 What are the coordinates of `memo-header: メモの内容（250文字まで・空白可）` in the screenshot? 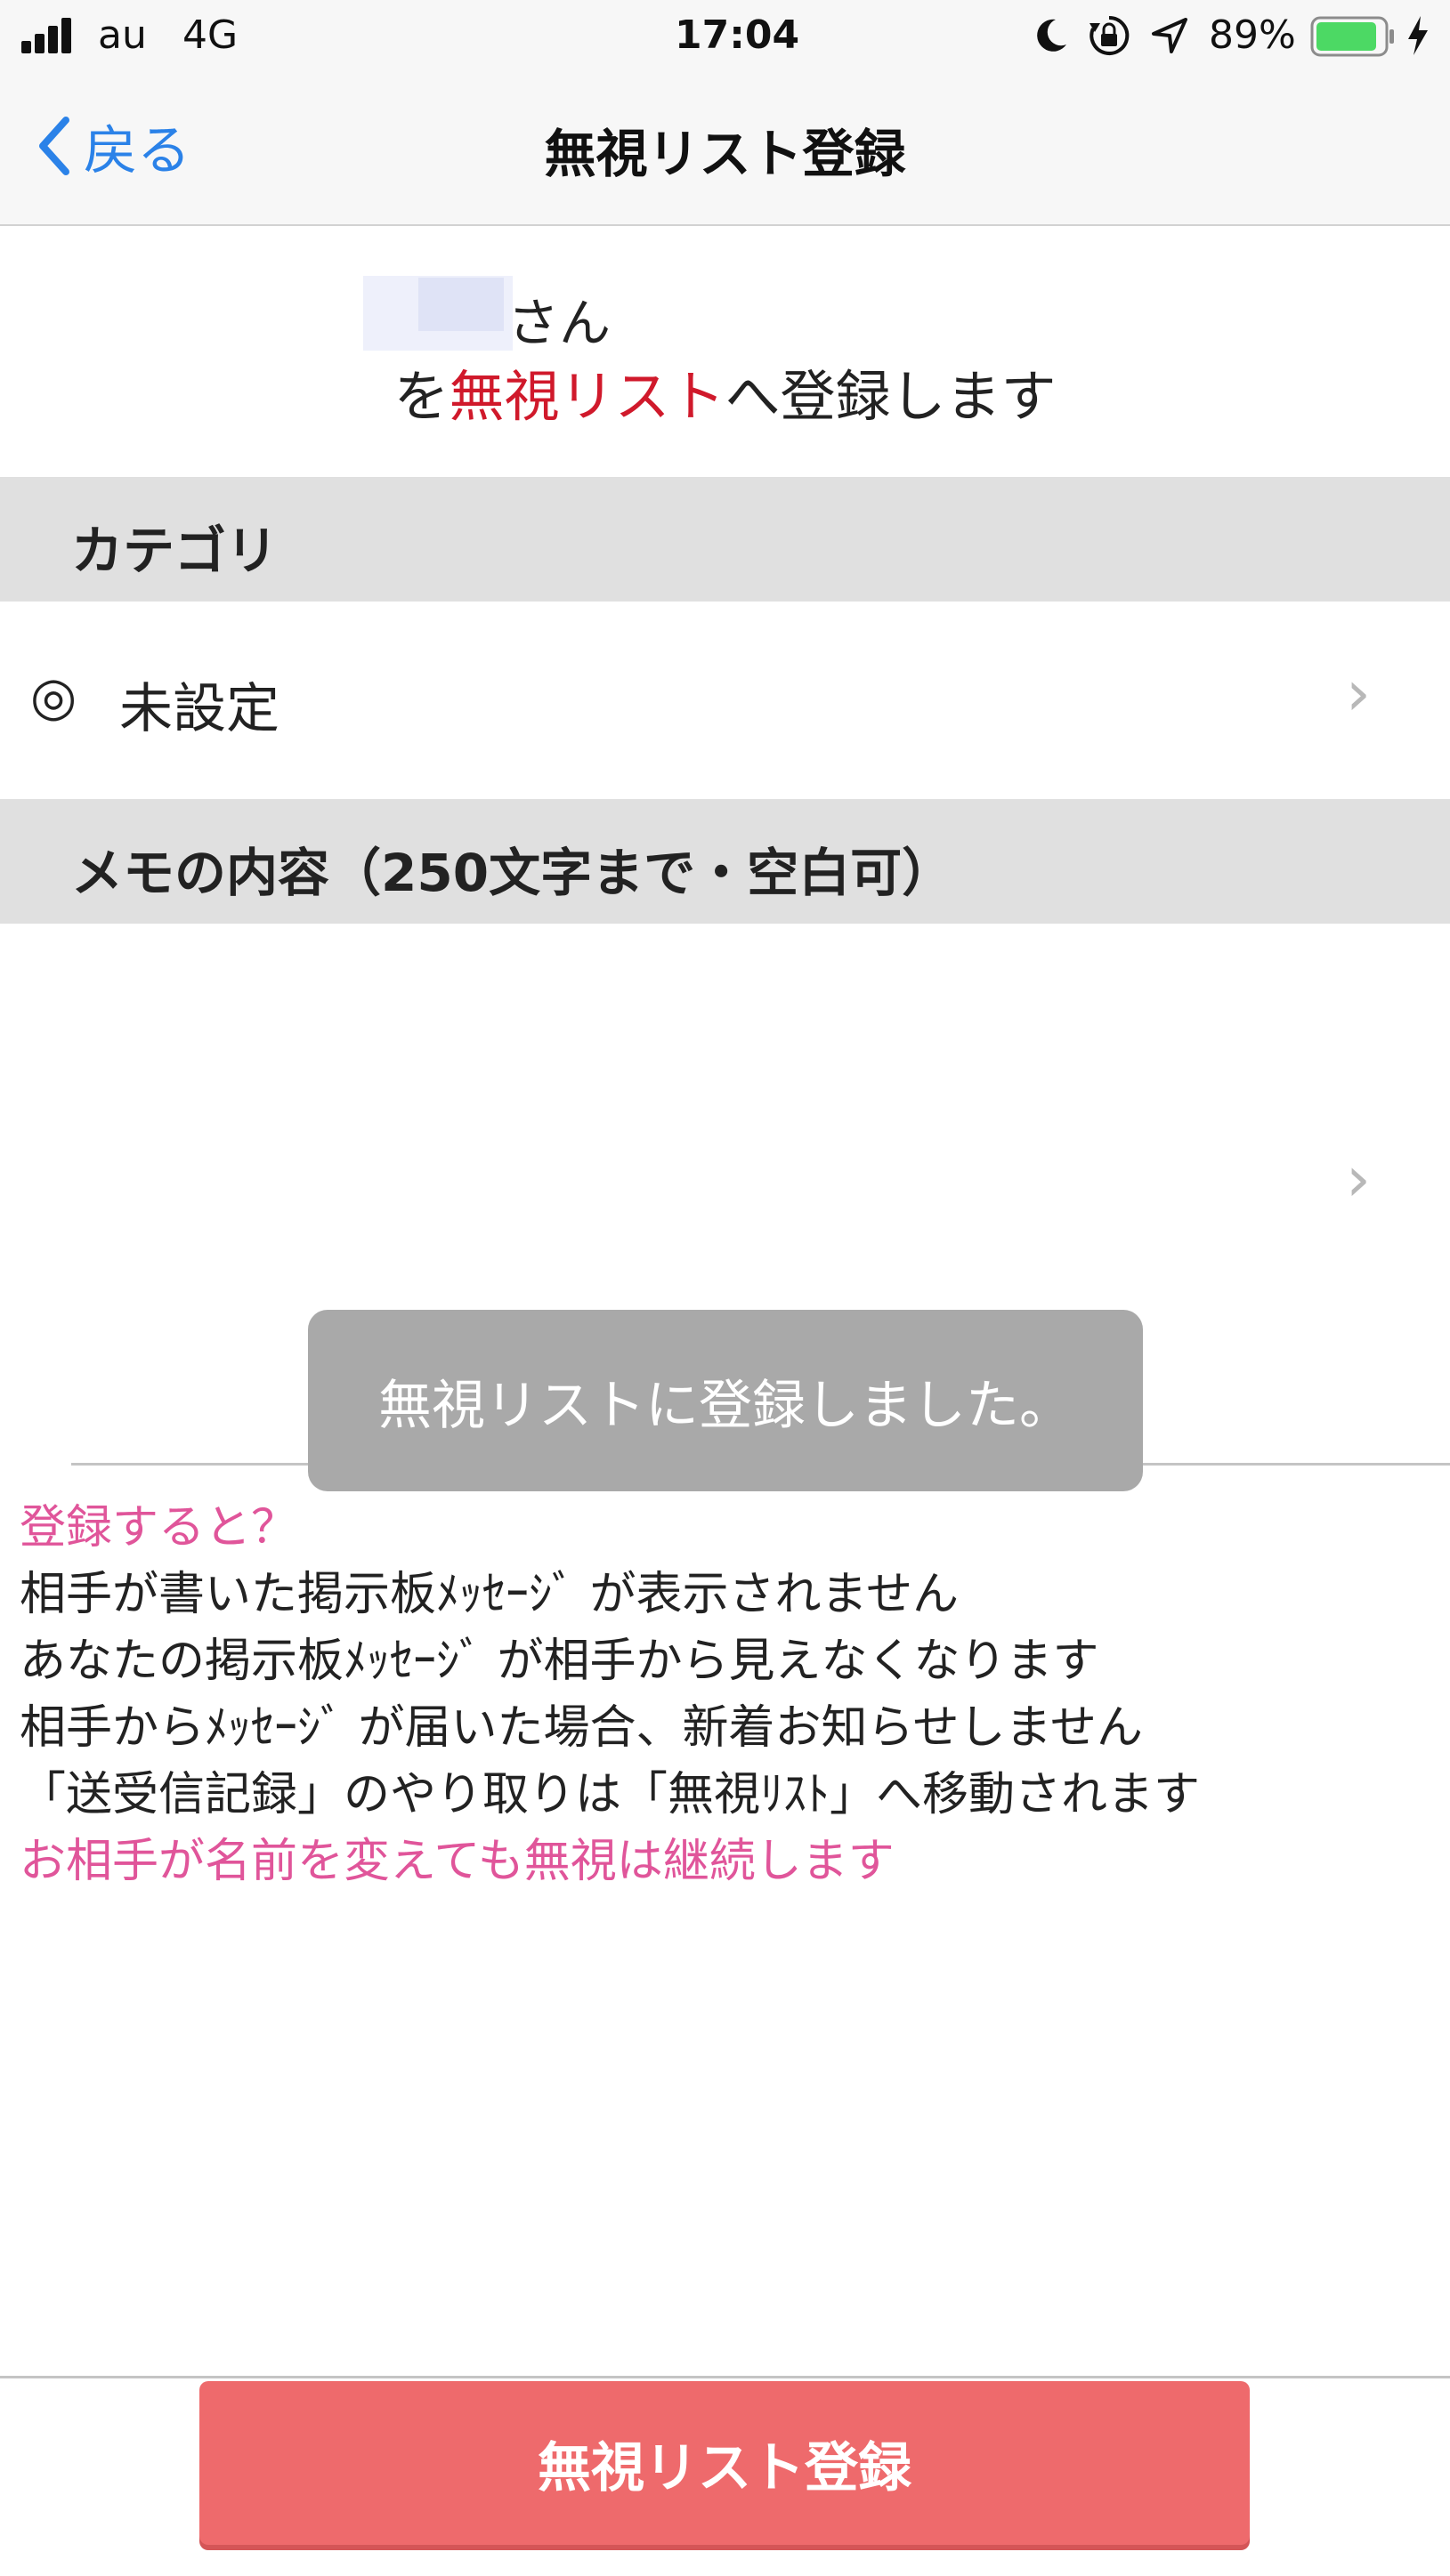 It's located at (725, 861).